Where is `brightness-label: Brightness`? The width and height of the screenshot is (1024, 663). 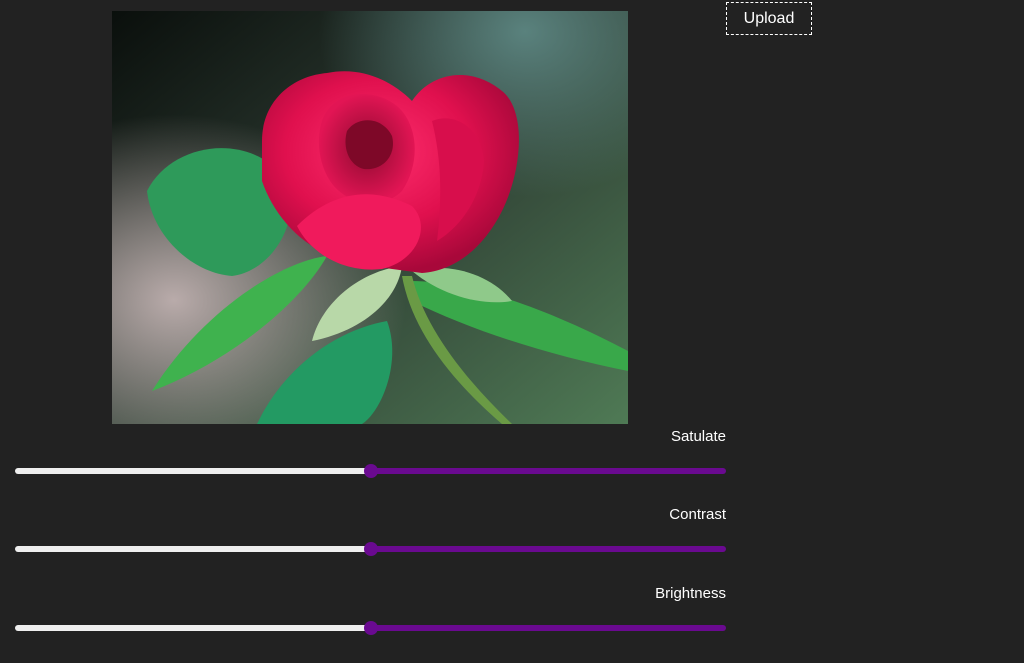 brightness-label: Brightness is located at coordinates (690, 593).